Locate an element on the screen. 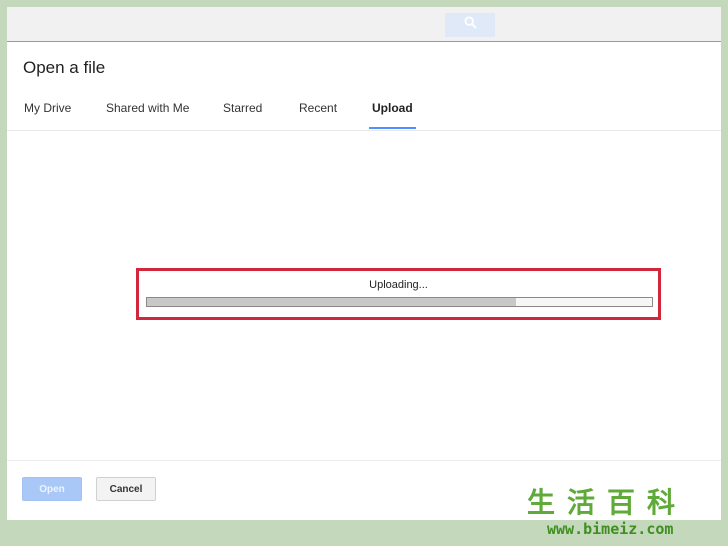 The height and width of the screenshot is (546, 728). tab-upload: Upload is located at coordinates (392, 112).